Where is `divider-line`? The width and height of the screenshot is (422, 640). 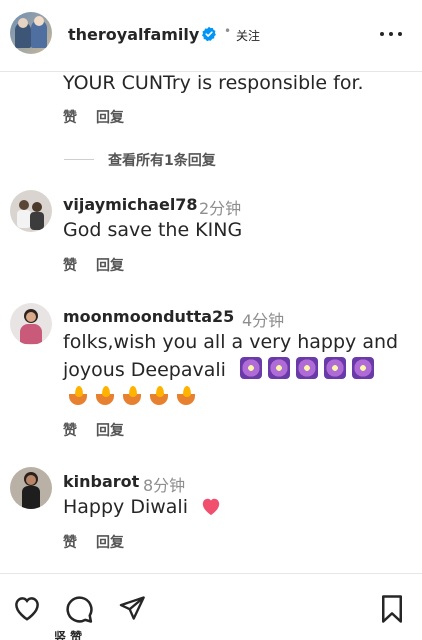
divider-line is located at coordinates (79, 159).